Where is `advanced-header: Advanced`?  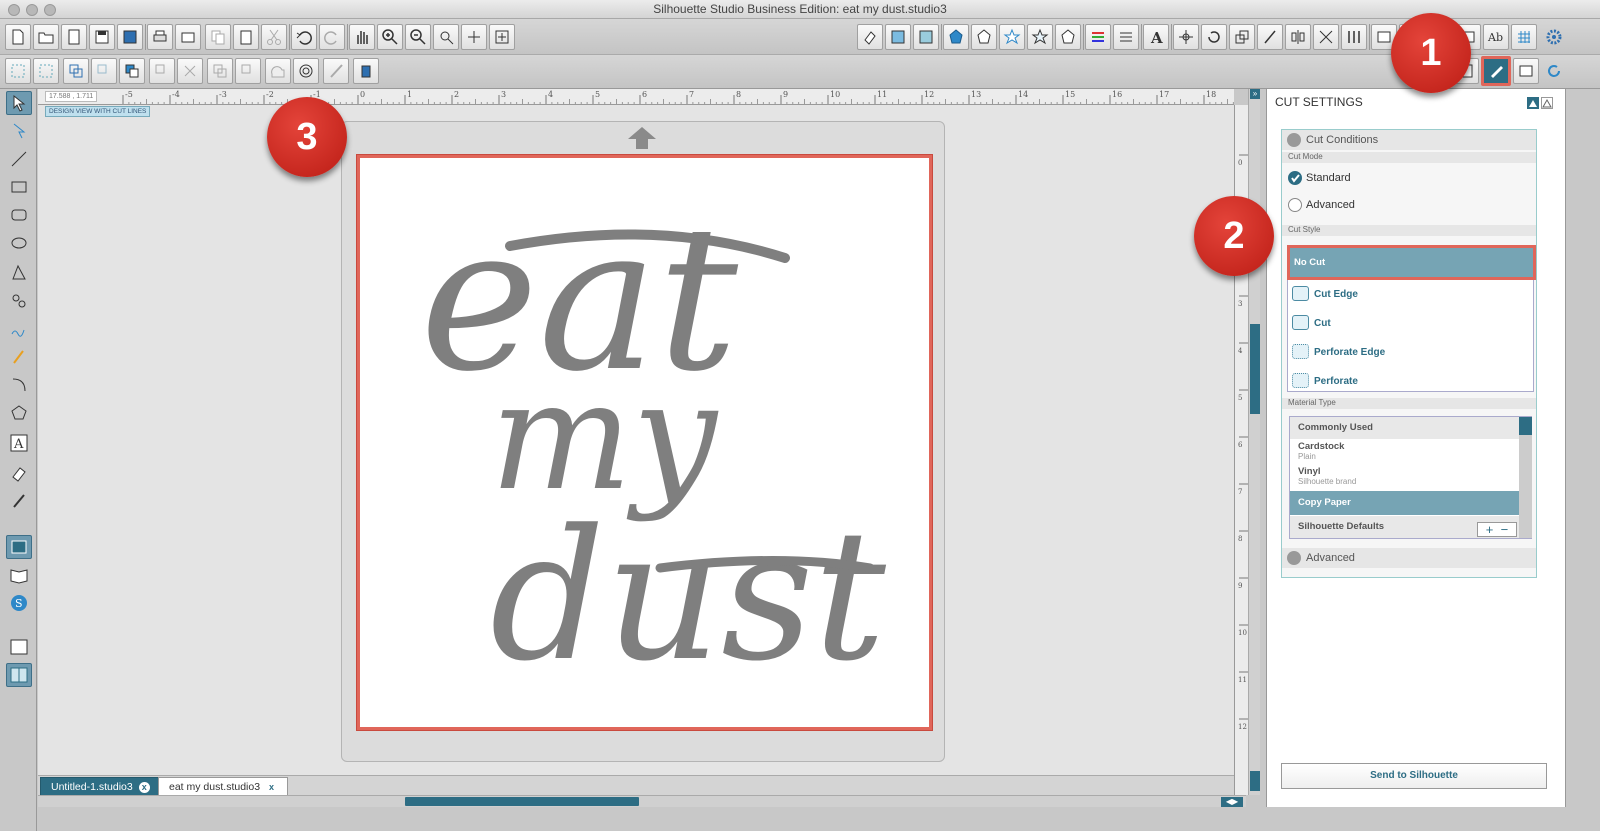 advanced-header: Advanced is located at coordinates (1409, 558).